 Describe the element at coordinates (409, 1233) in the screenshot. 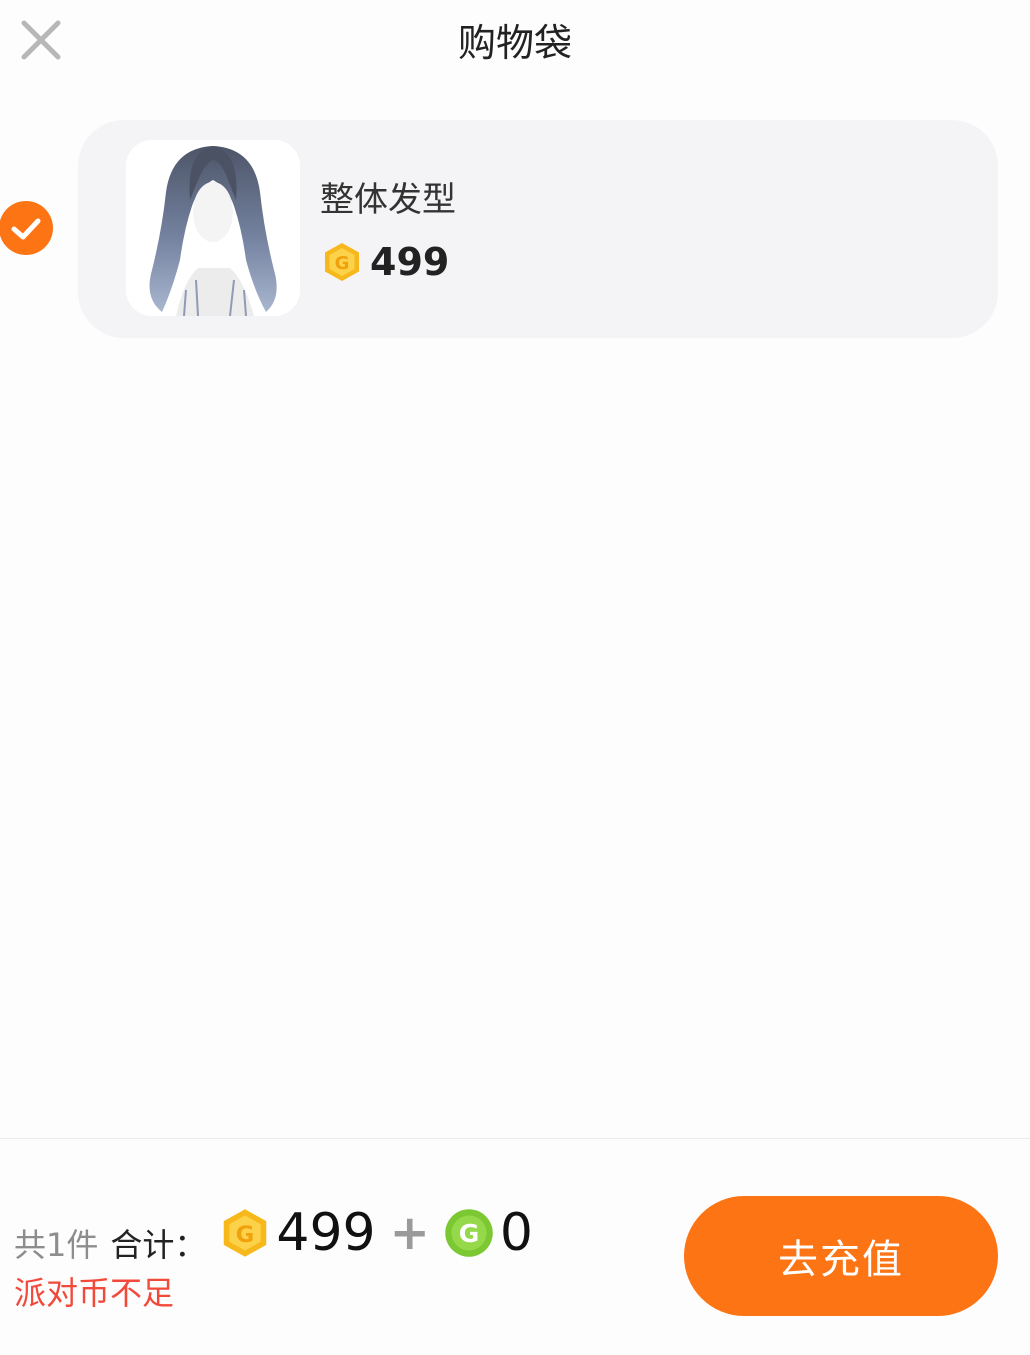

I see `plus-sign: +` at that location.